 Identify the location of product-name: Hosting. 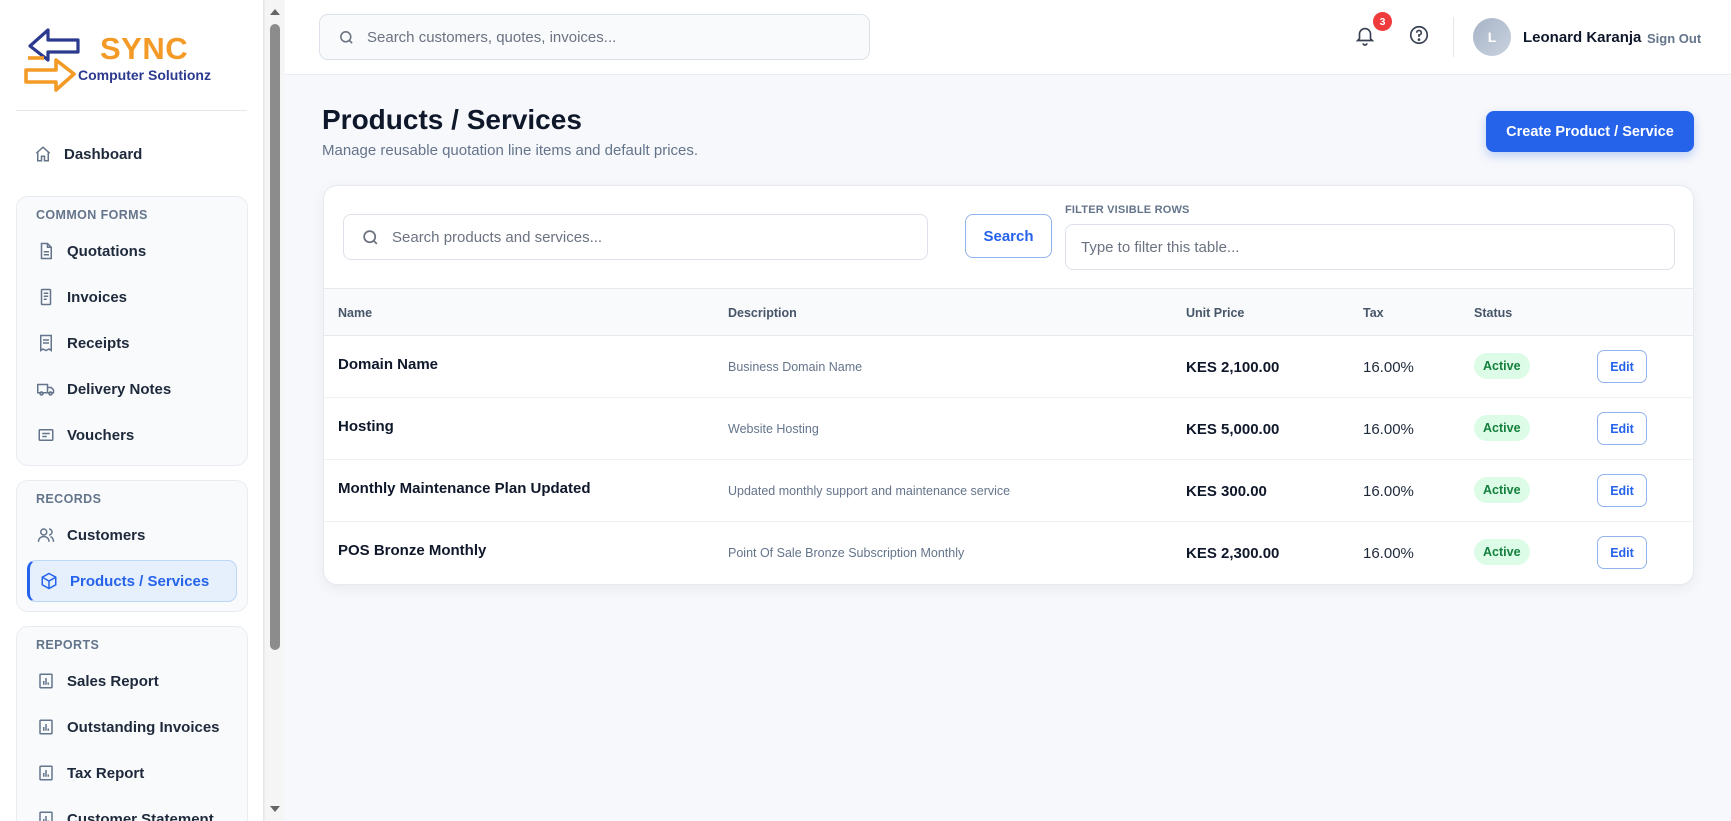
(366, 426).